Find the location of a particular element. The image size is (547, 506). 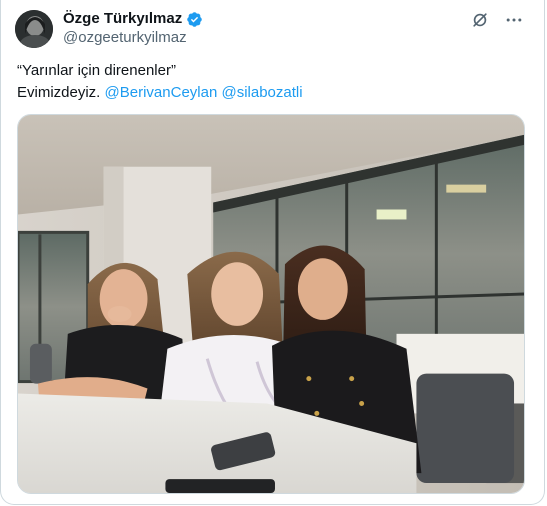

author-name-row: Özge Türkyılmaz is located at coordinates (133, 19).